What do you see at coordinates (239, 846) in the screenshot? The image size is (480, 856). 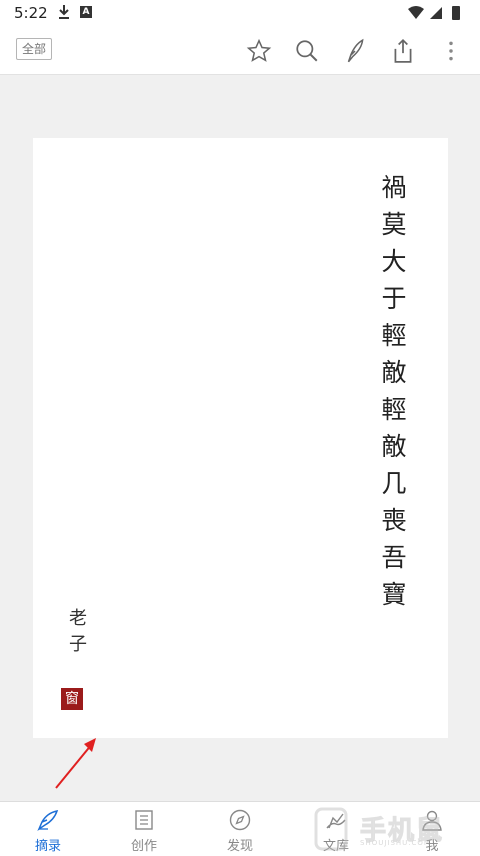 I see `nav-label: 发现` at bounding box center [239, 846].